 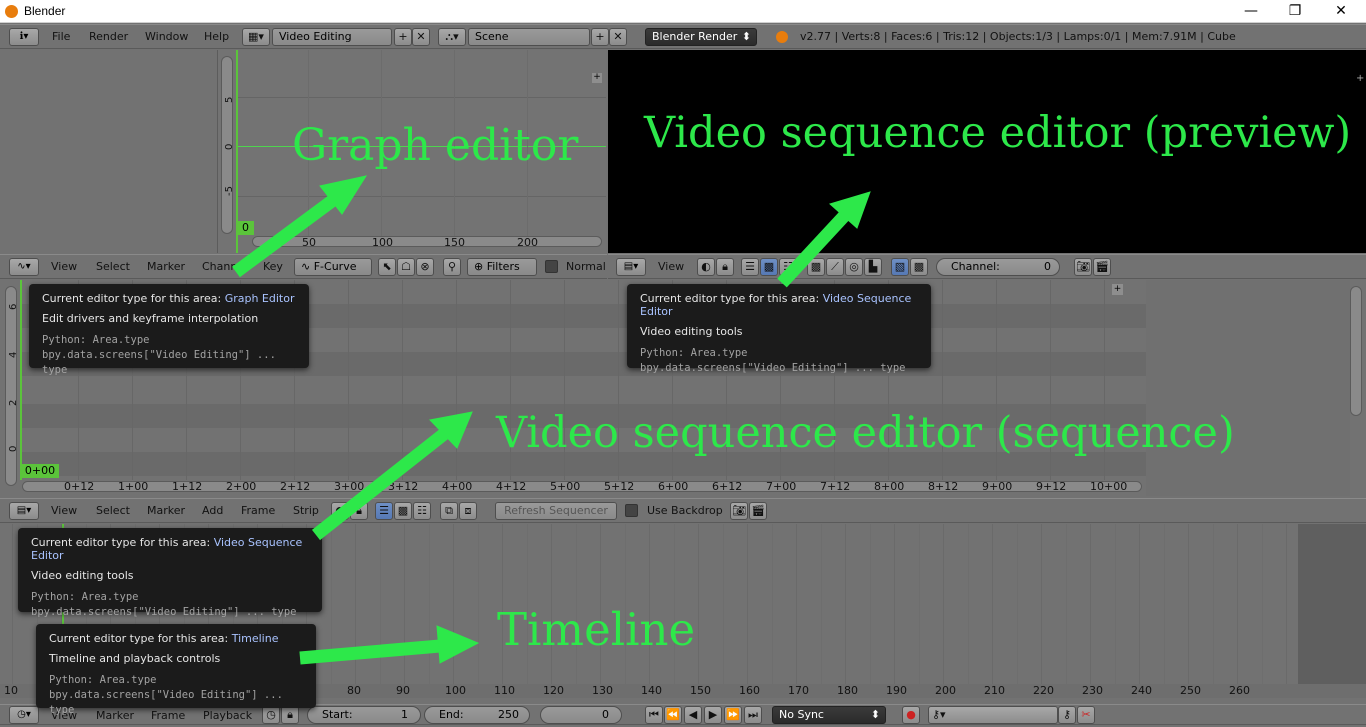 What do you see at coordinates (286, 235) in the screenshot?
I see `arrow-graph` at bounding box center [286, 235].